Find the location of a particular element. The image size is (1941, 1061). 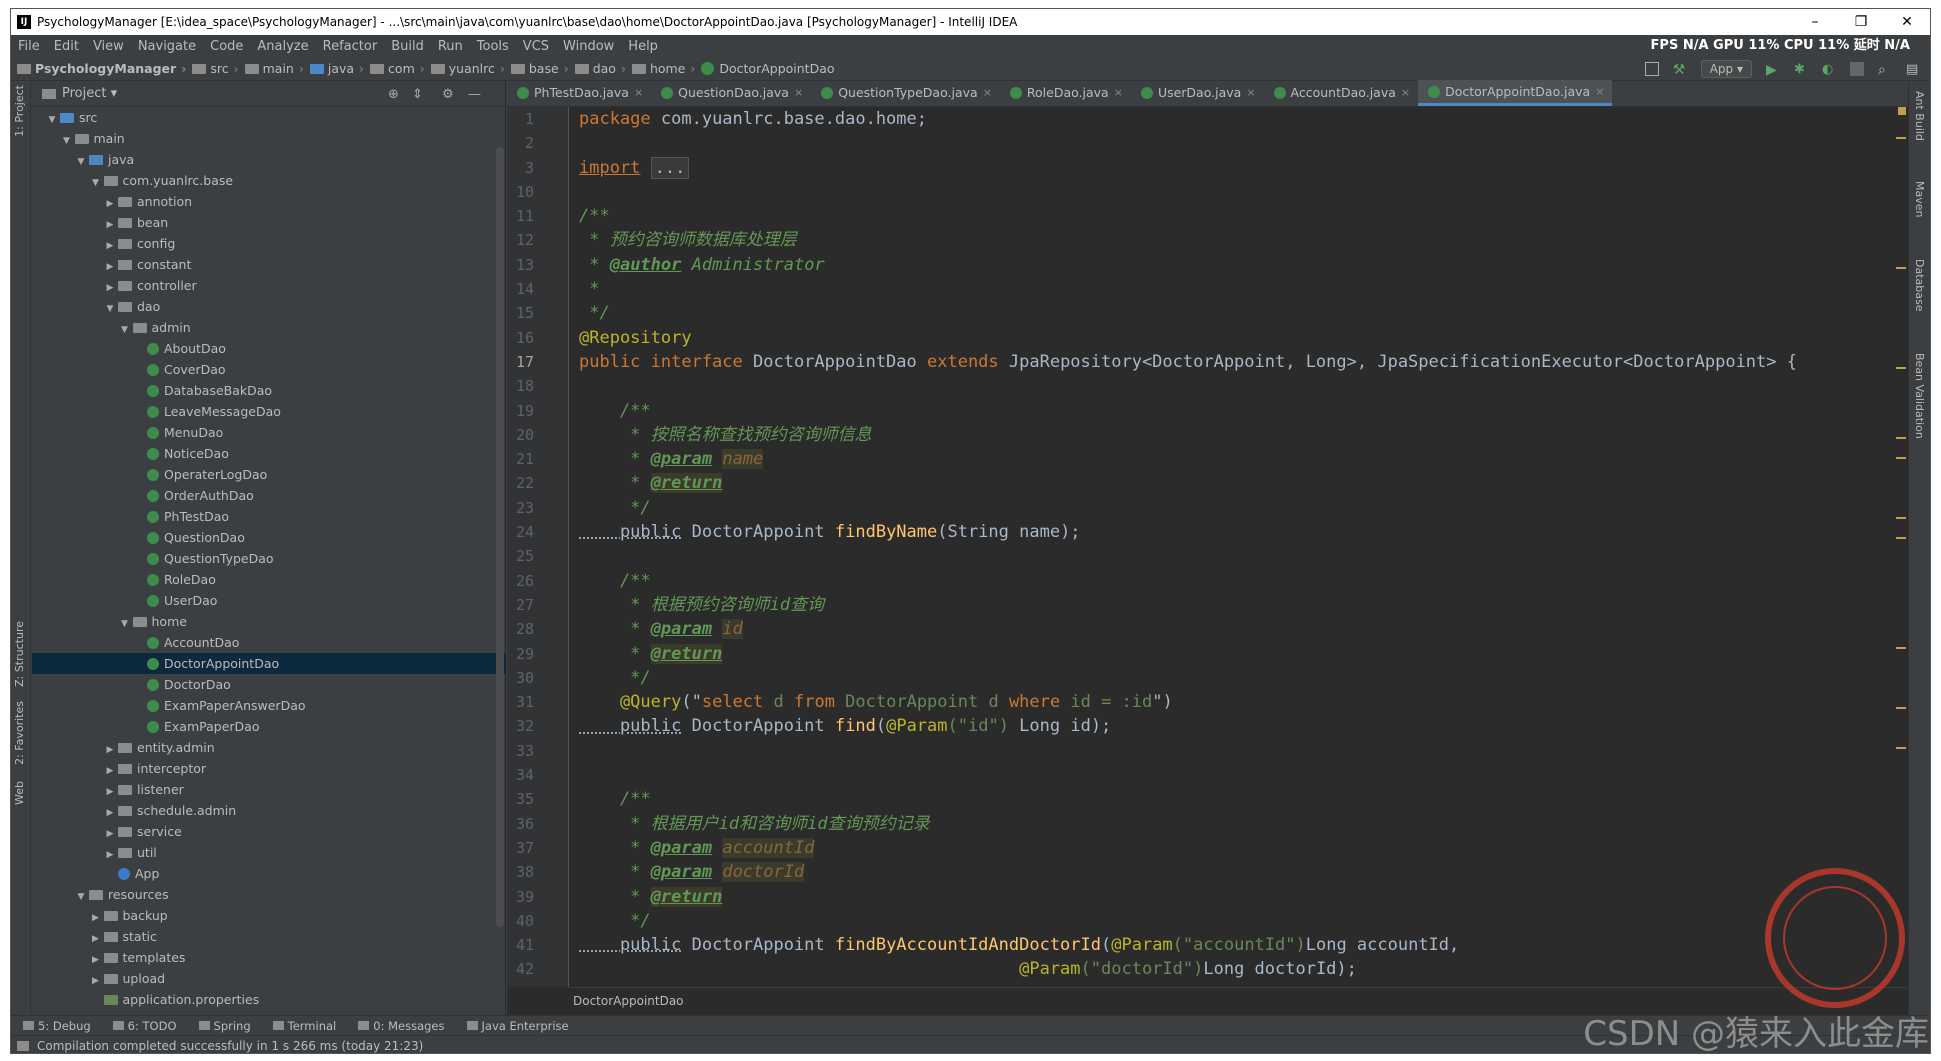

tree-item: ▶ controller is located at coordinates (269, 285).